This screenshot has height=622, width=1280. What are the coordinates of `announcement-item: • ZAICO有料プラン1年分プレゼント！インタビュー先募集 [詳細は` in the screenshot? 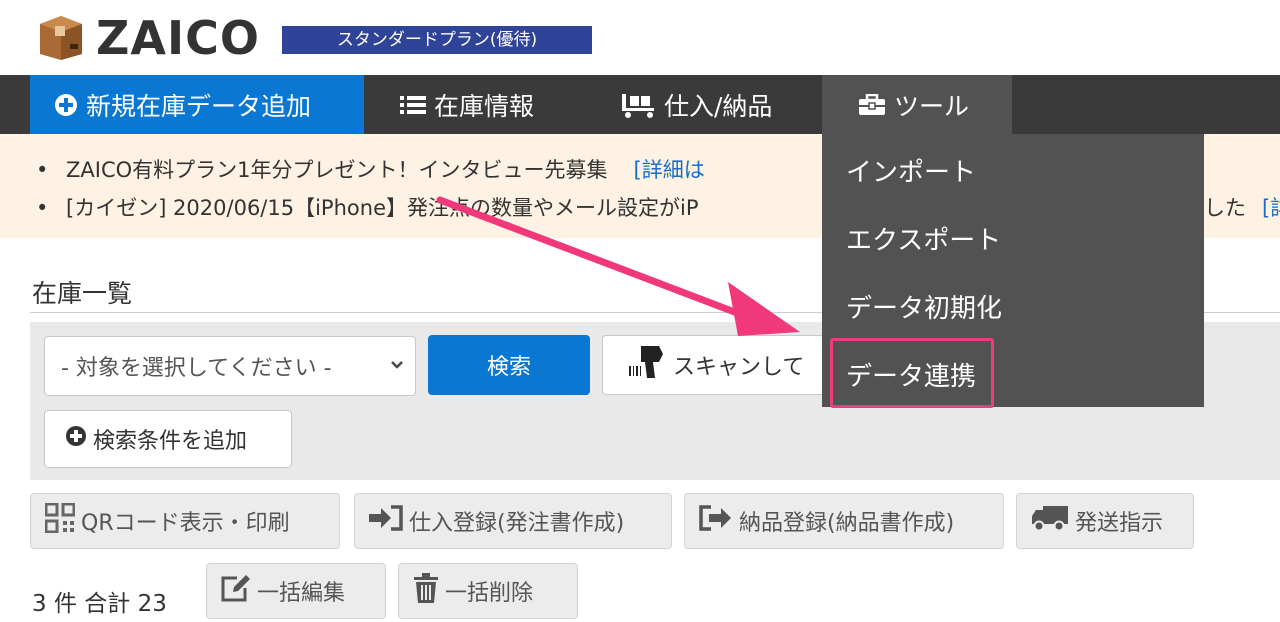 It's located at (370, 169).